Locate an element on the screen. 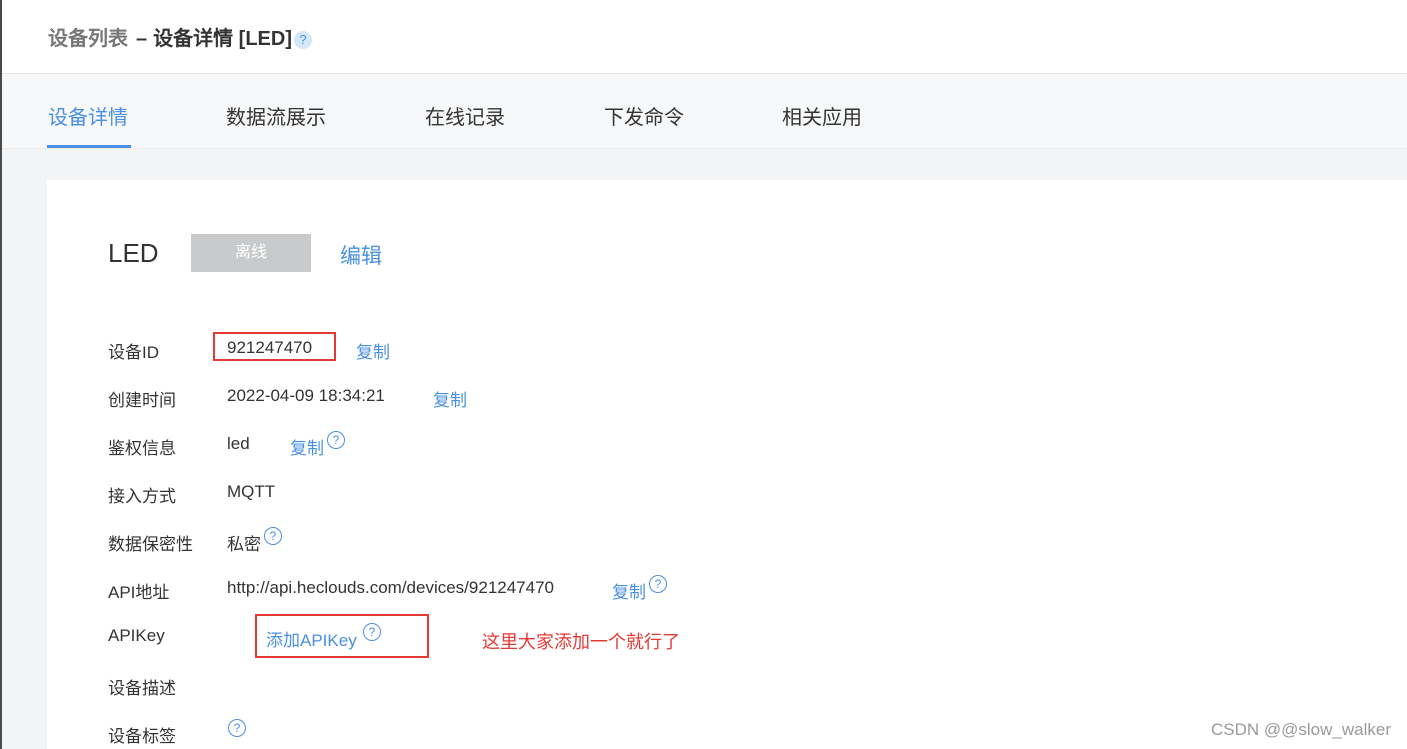 This screenshot has height=749, width=1407. watermark: CSDN @@slow_walker is located at coordinates (1301, 729).